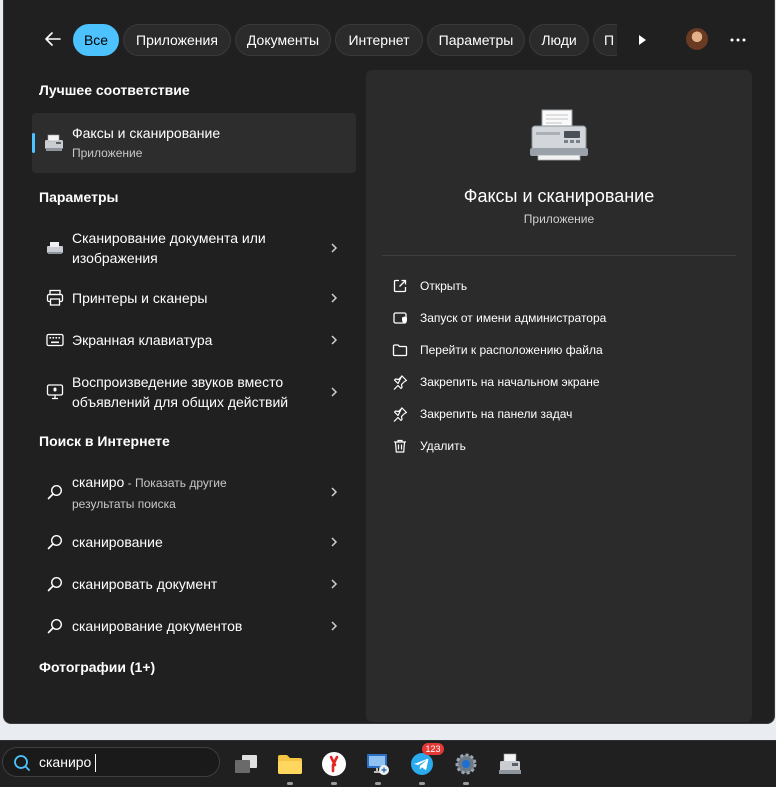  I want to click on settings-heading: Параметры, so click(79, 197).